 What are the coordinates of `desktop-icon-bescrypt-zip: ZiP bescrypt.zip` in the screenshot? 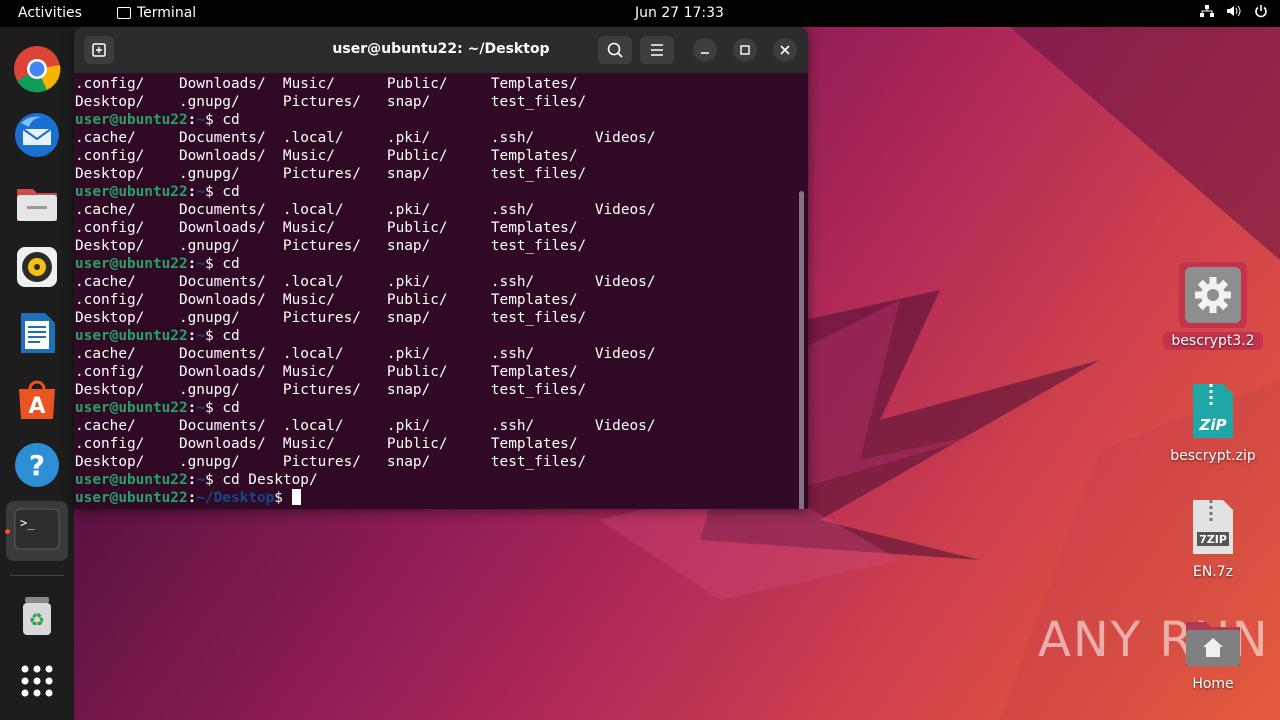 It's located at (1213, 423).